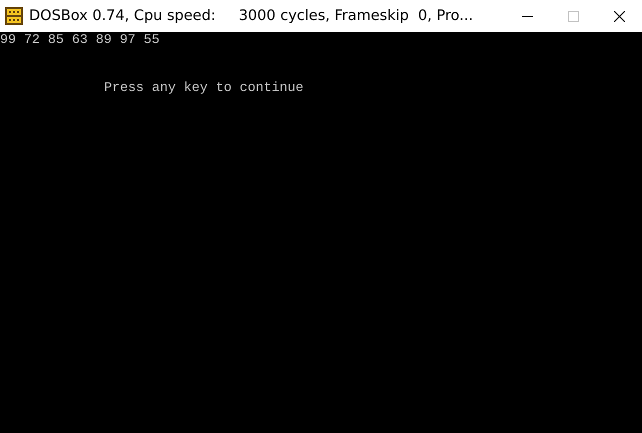 This screenshot has height=433, width=642. Describe the element at coordinates (204, 87) in the screenshot. I see `console-prompt: Press any key to continue` at that location.